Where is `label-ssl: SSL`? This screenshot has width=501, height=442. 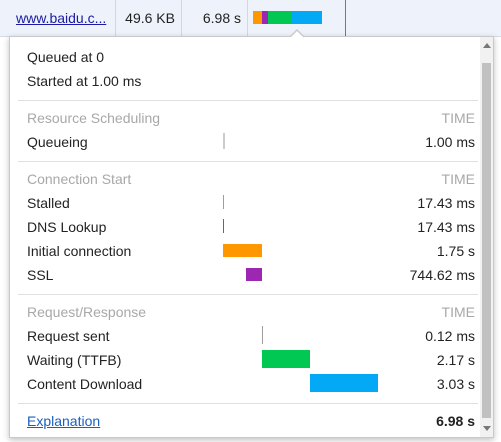 label-ssl: SSL is located at coordinates (40, 275).